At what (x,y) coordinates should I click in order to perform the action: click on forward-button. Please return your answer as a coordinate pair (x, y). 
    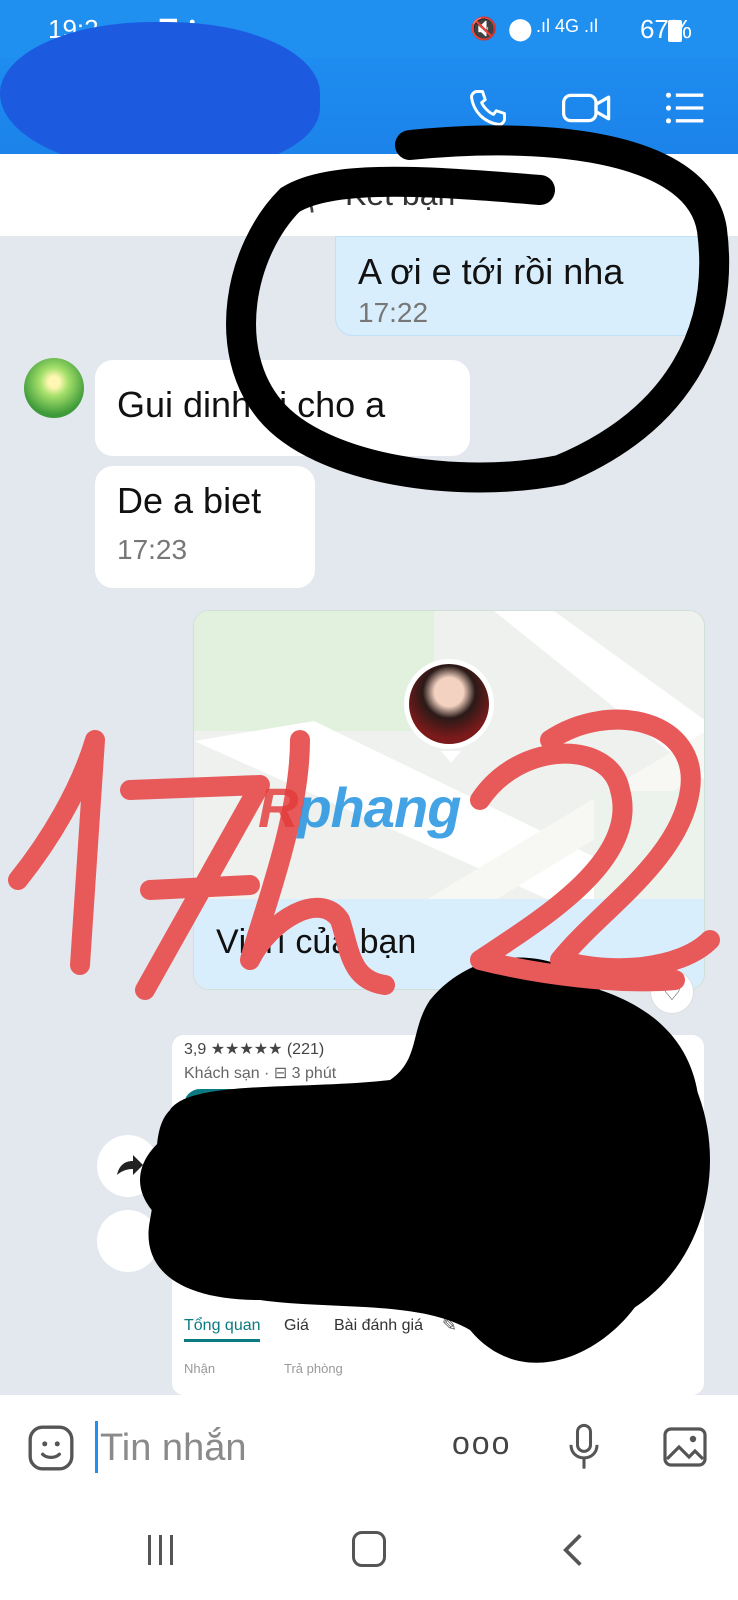
    Looking at the image, I should click on (128, 1166).